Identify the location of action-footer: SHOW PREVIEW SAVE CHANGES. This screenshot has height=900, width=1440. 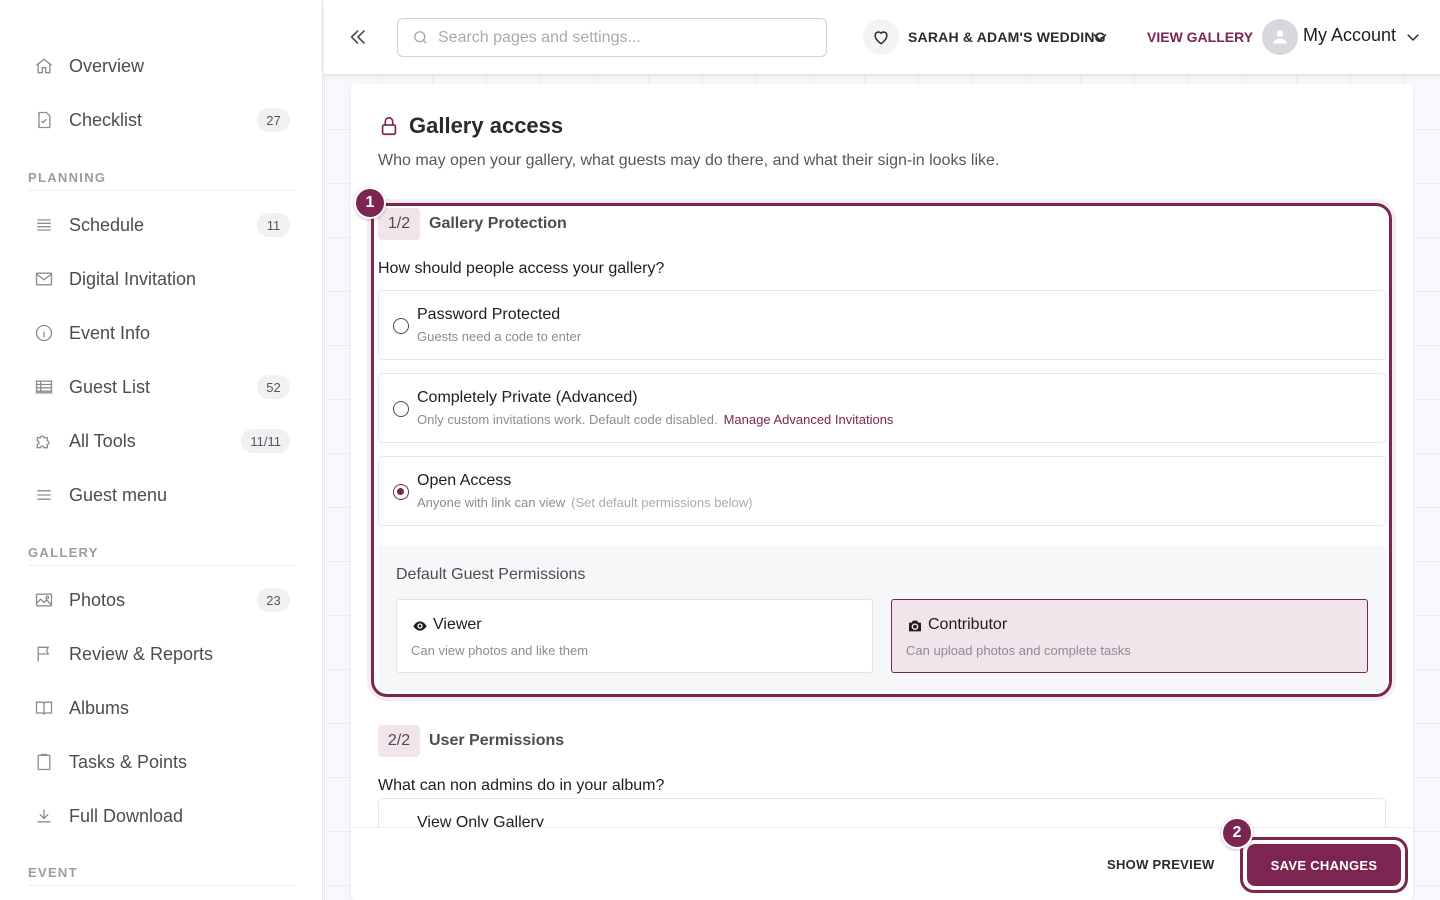
(882, 863).